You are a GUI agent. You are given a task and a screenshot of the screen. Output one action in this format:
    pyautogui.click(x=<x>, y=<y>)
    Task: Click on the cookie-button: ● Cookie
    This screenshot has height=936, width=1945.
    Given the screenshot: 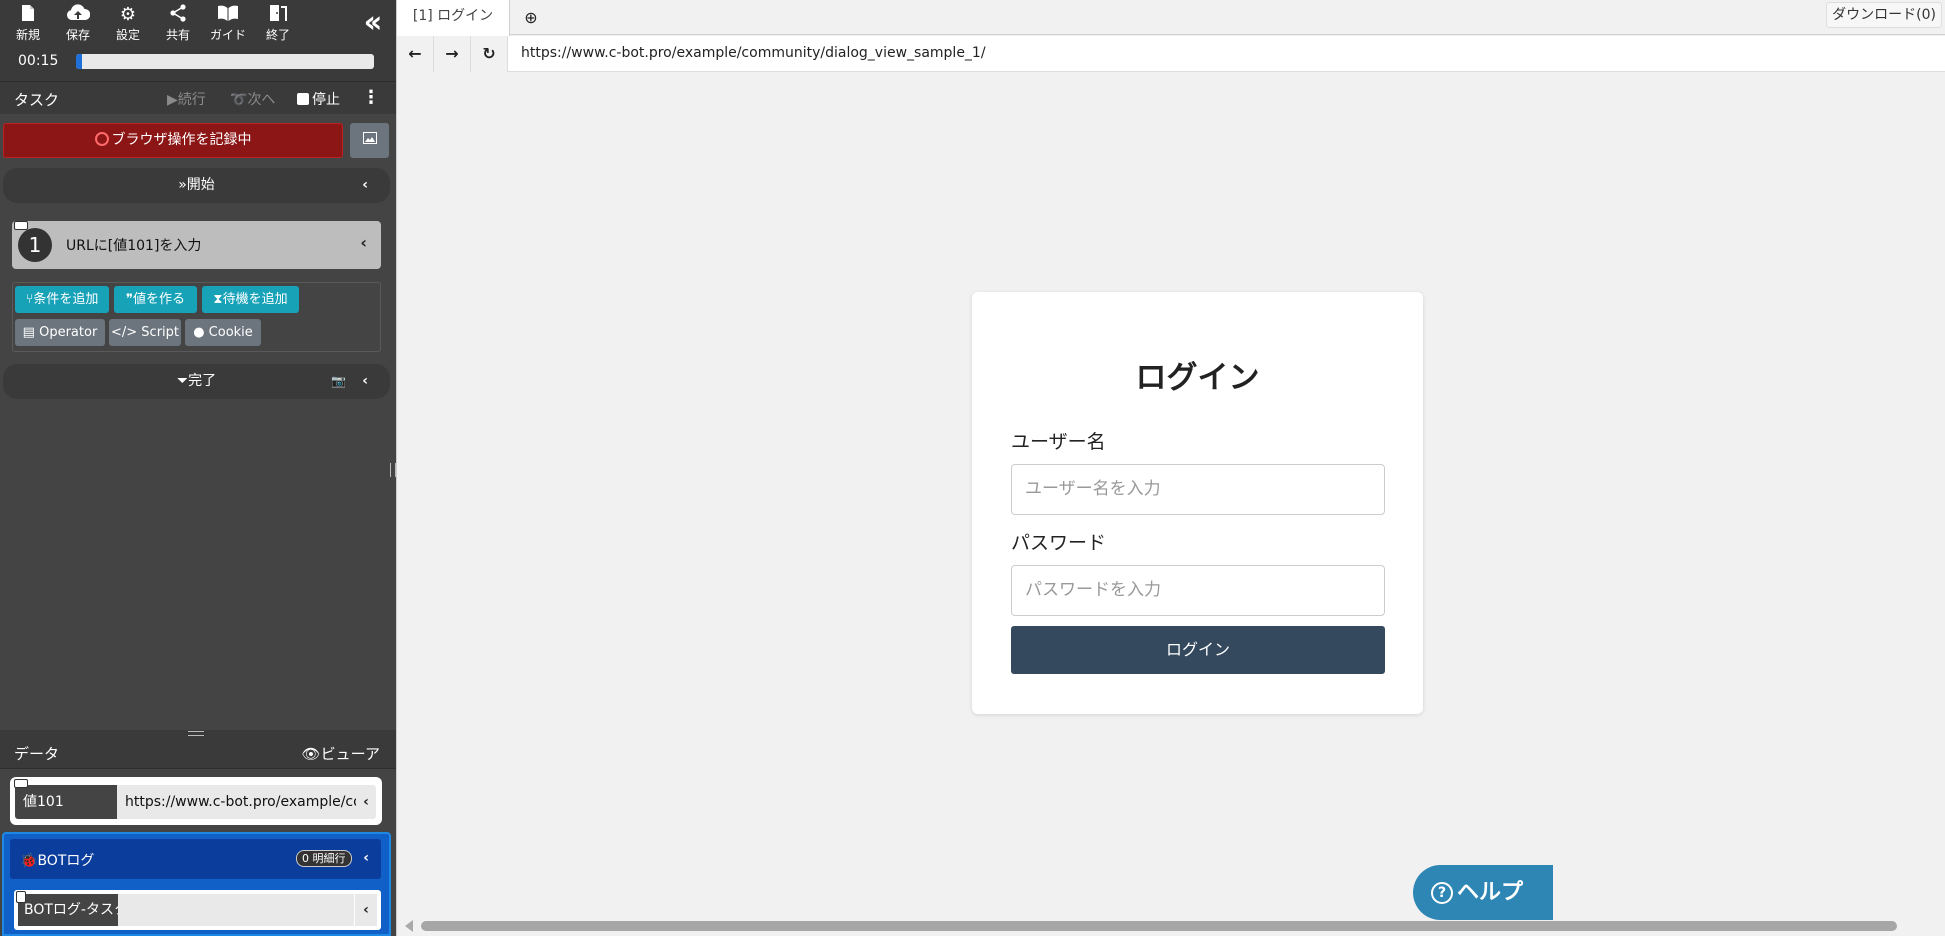 What is the action you would take?
    pyautogui.click(x=223, y=332)
    